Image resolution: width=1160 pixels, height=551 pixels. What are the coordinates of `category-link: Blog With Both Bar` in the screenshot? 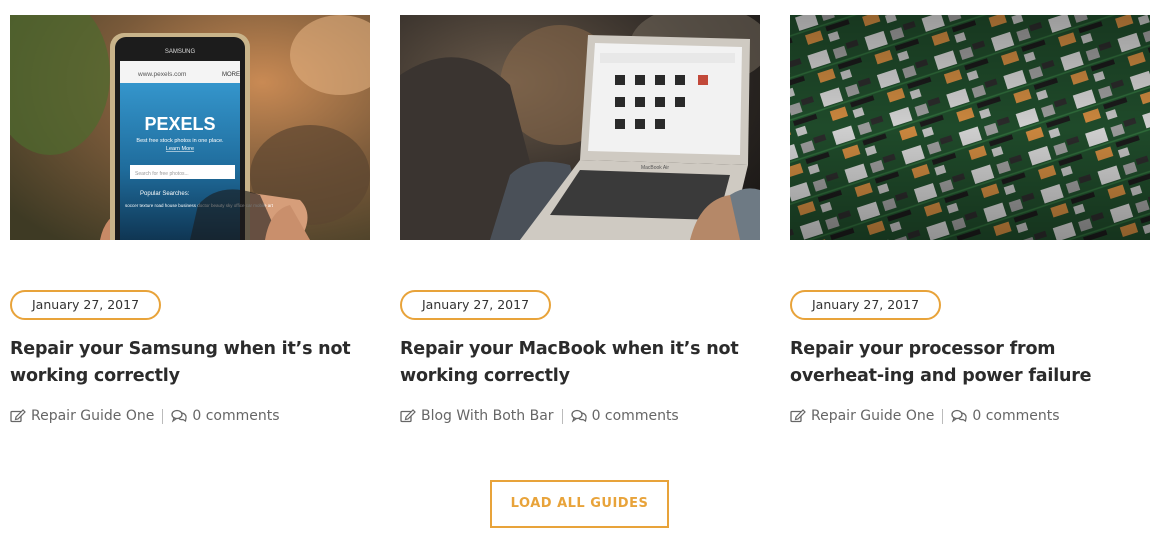 It's located at (487, 416).